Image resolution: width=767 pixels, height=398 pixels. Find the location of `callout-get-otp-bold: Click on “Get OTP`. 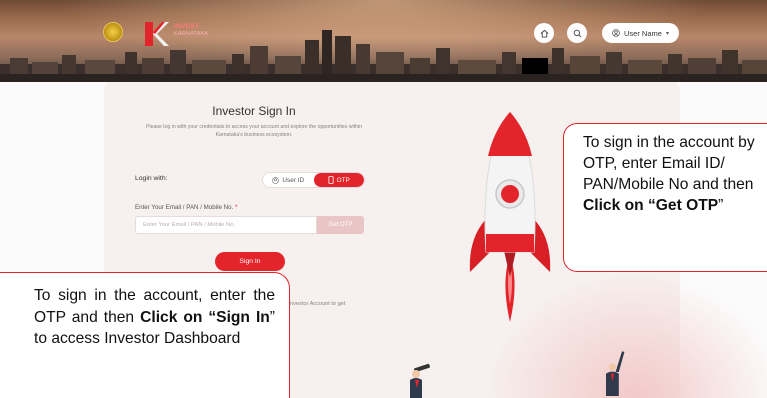

callout-get-otp-bold: Click on “Get OTP is located at coordinates (651, 205).